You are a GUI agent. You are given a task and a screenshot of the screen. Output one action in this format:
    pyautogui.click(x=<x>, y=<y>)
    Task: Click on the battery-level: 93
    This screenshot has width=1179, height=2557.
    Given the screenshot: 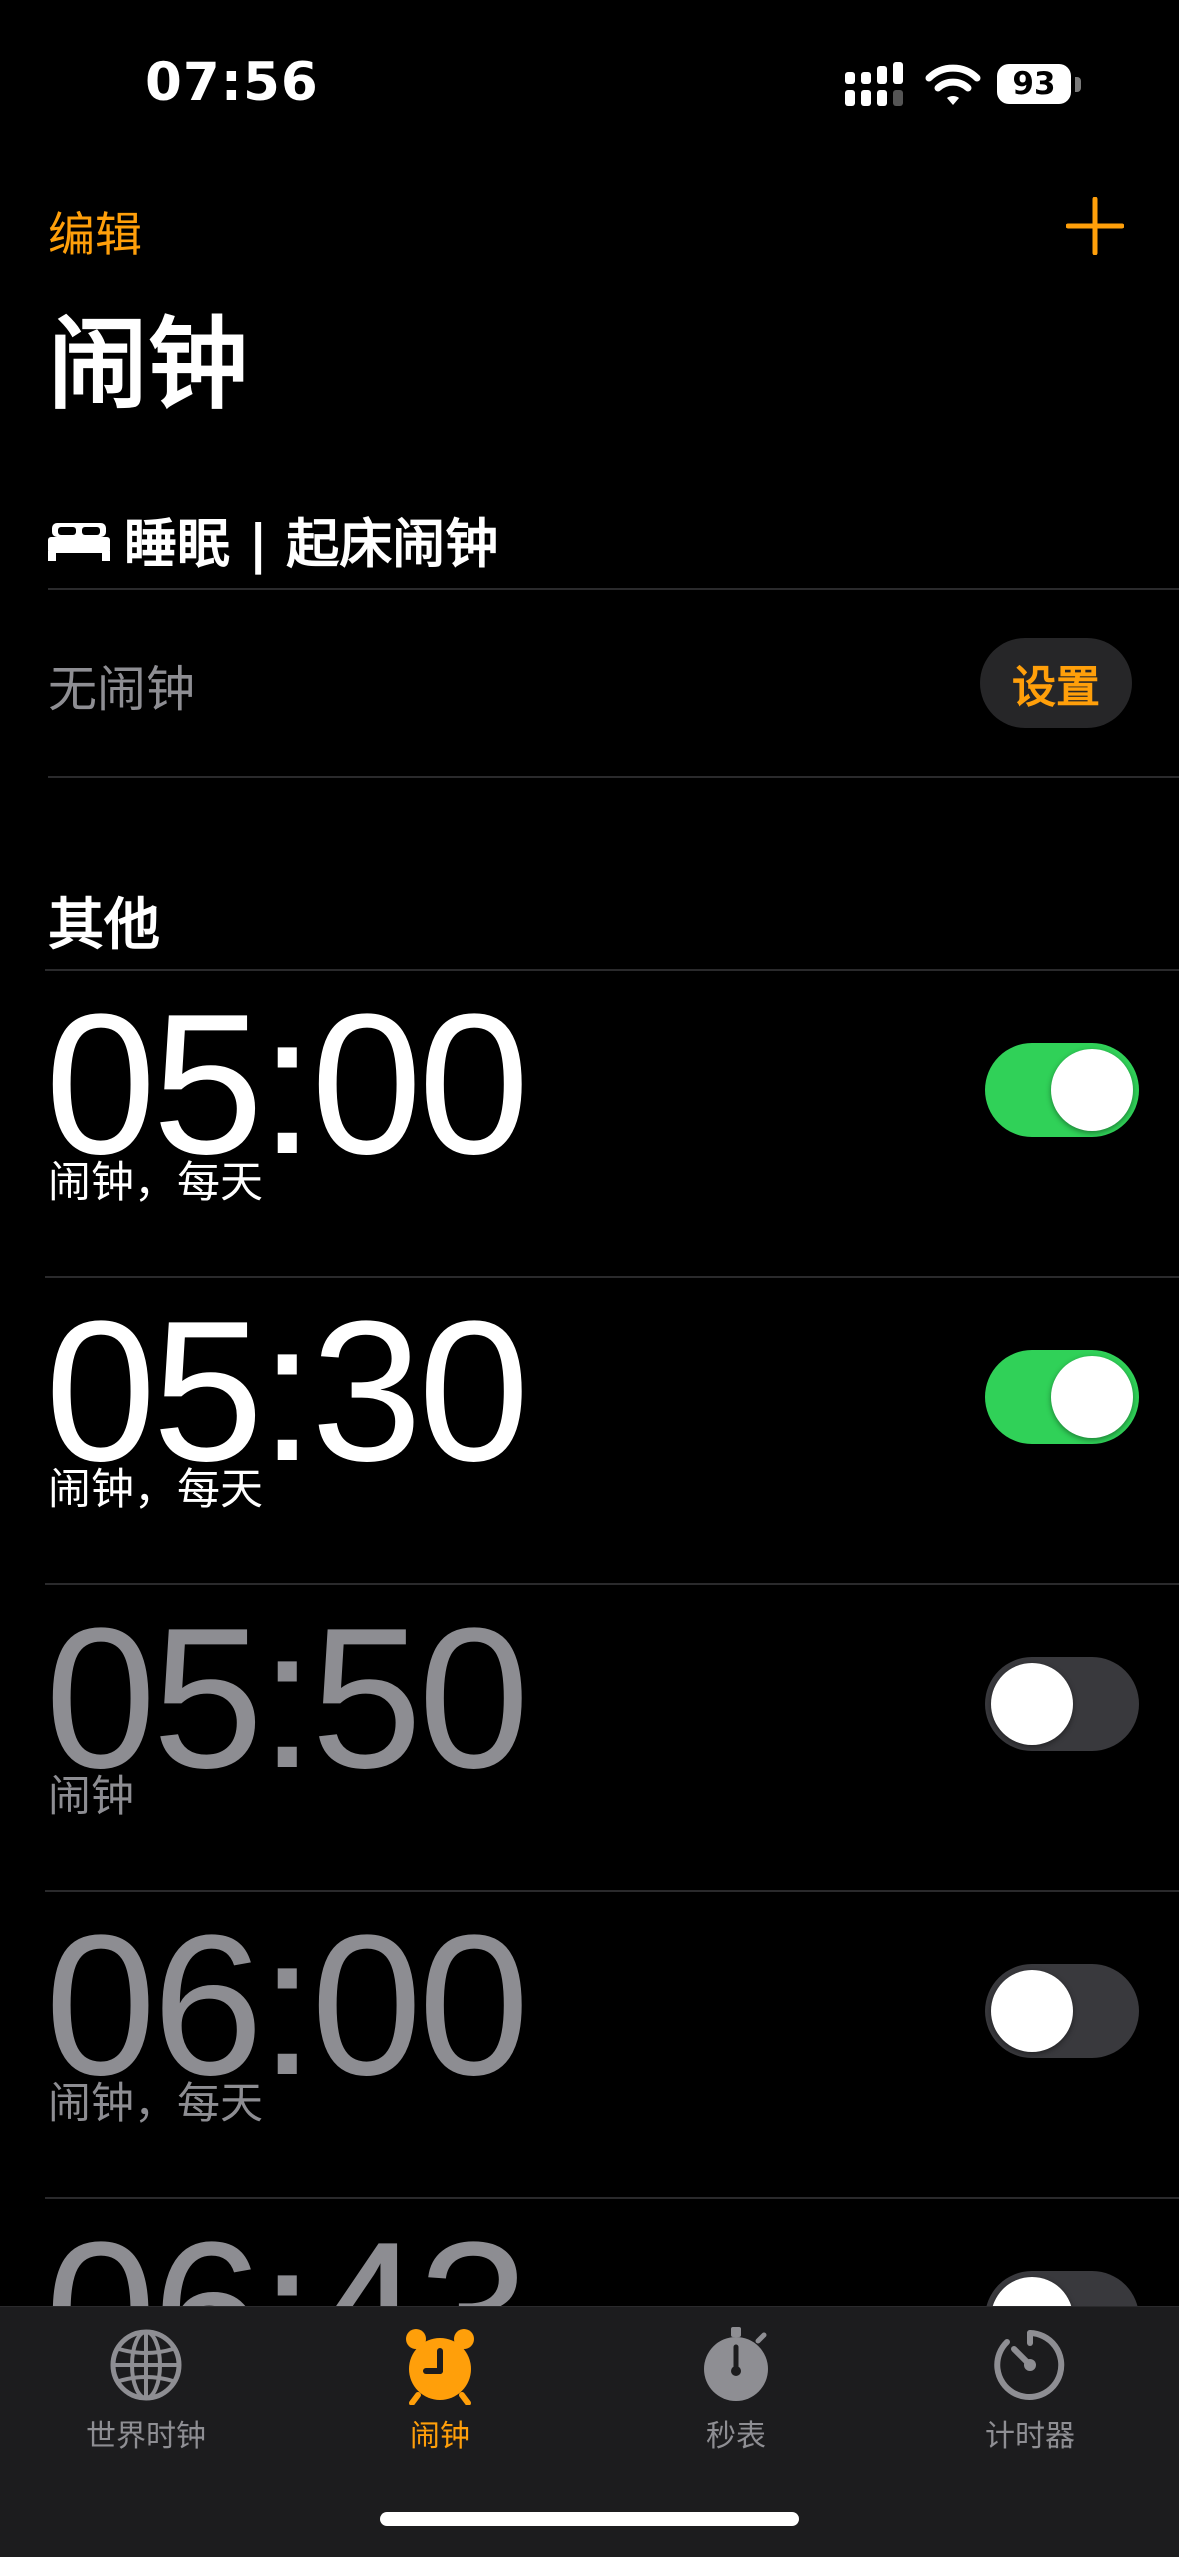 What is the action you would take?
    pyautogui.click(x=1034, y=84)
    